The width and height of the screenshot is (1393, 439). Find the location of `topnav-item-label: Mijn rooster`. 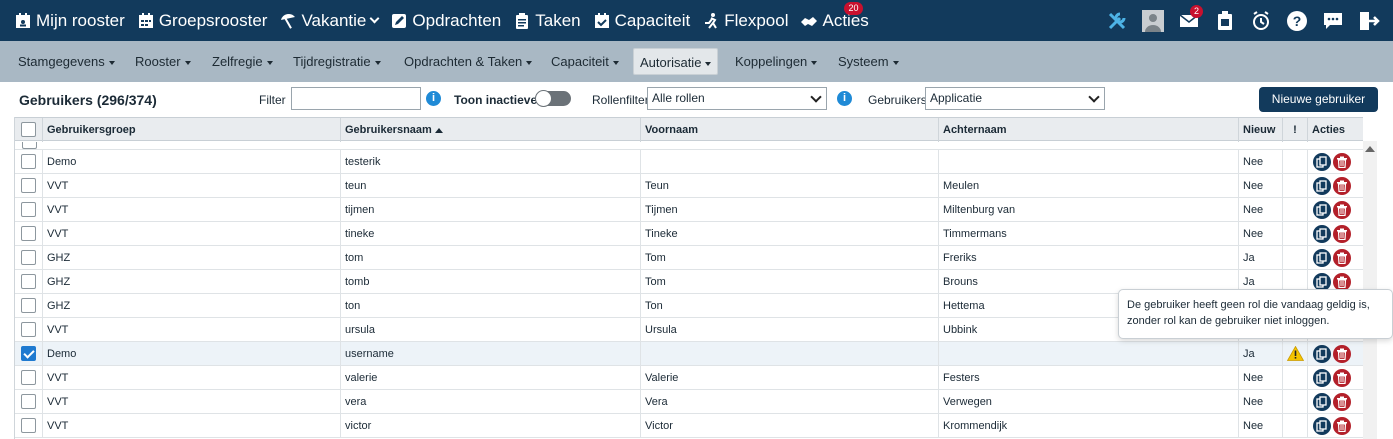

topnav-item-label: Mijn rooster is located at coordinates (80, 20).